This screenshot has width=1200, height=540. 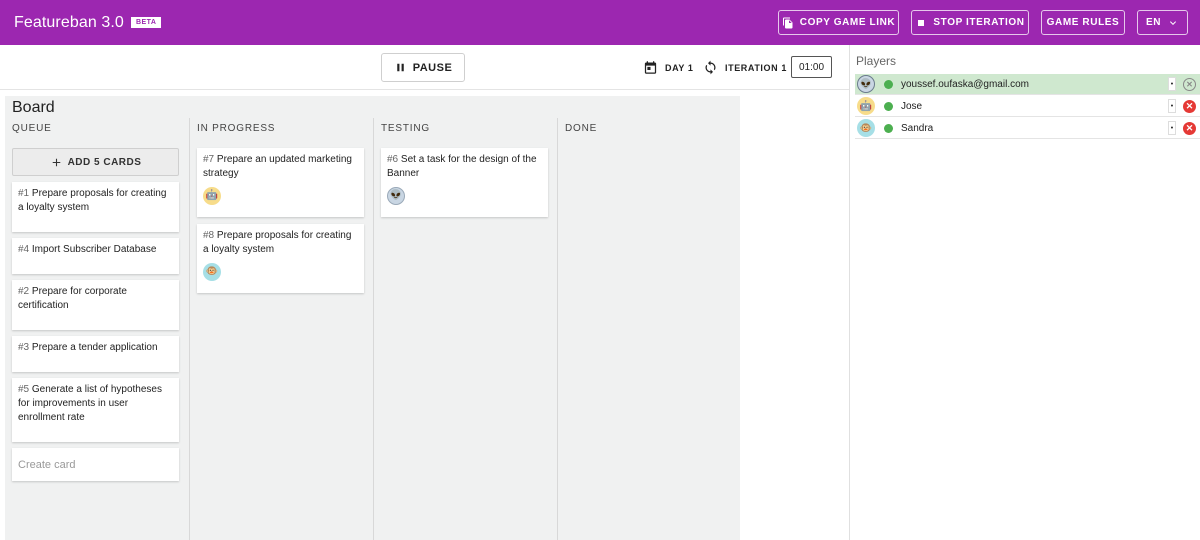 I want to click on card-text: Prepare for corporate certification, so click(x=72, y=298).